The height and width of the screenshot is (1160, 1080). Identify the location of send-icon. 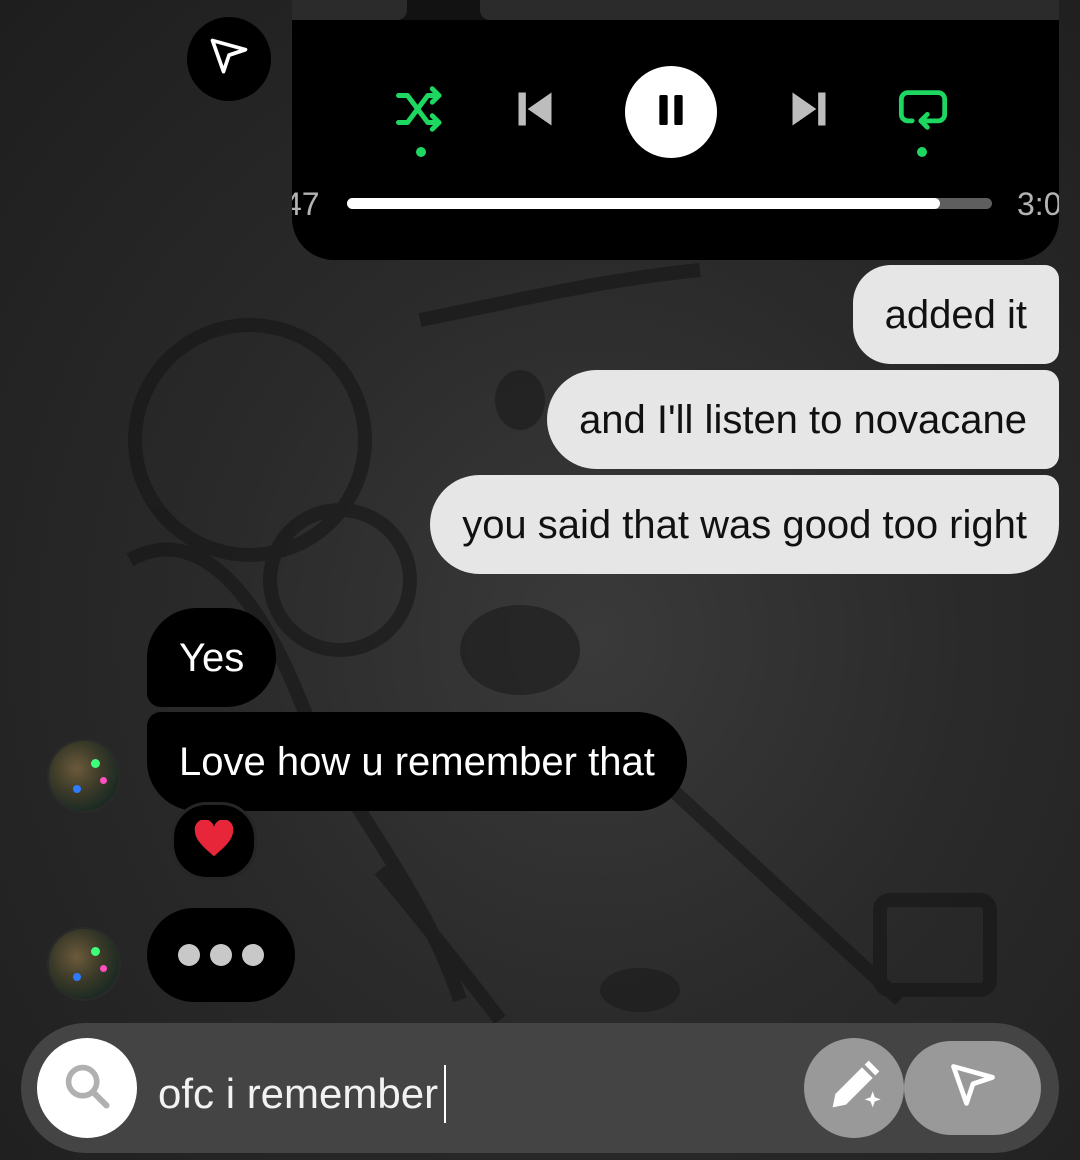
(973, 1088).